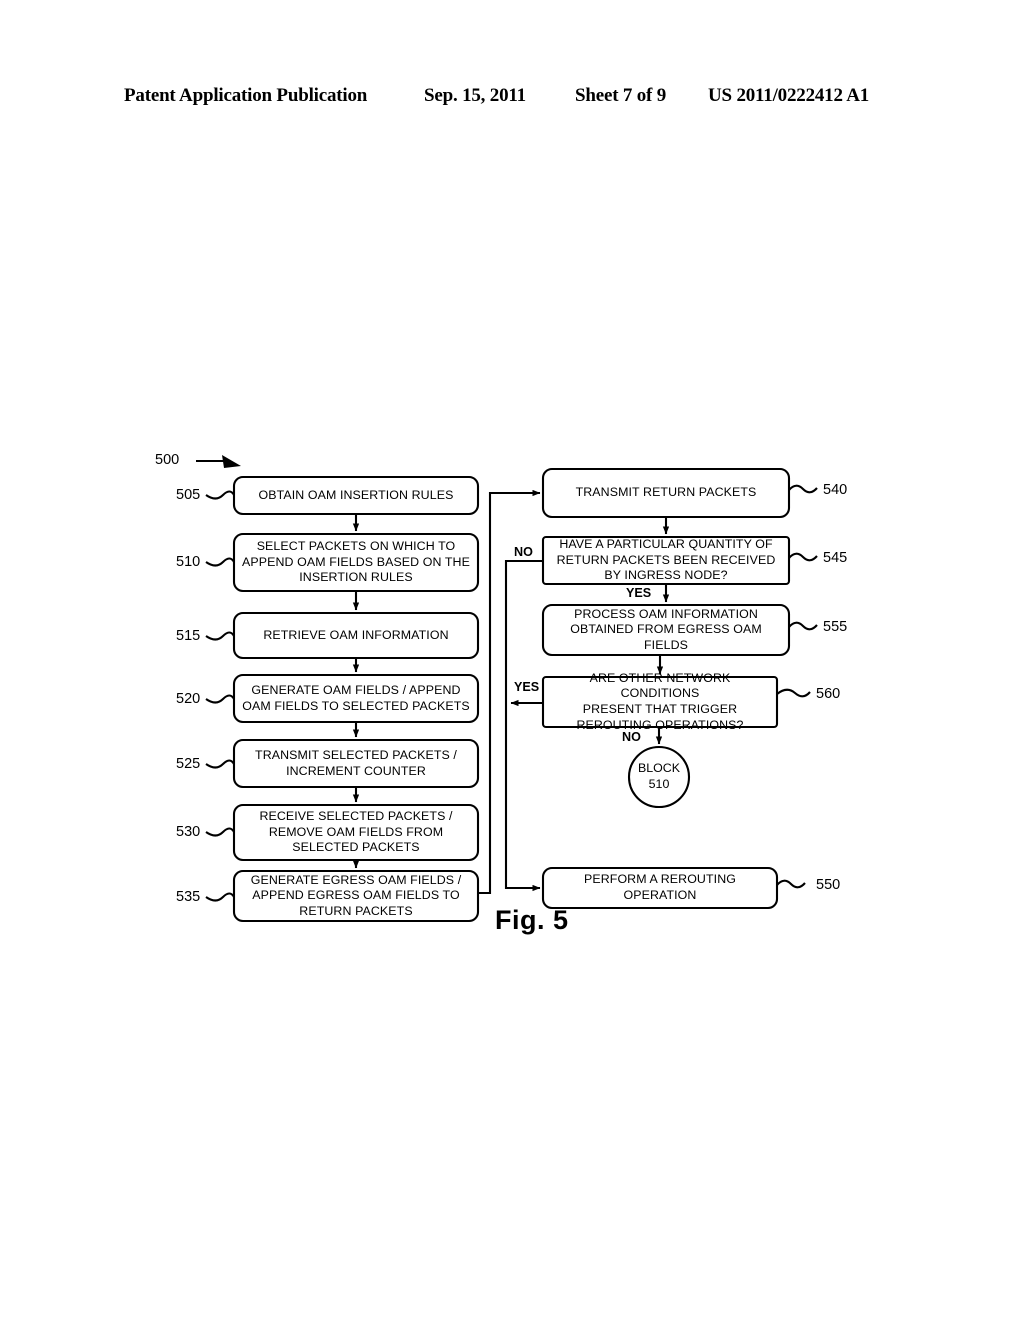  What do you see at coordinates (532, 920) in the screenshot?
I see `figure-caption: Fig. 5` at bounding box center [532, 920].